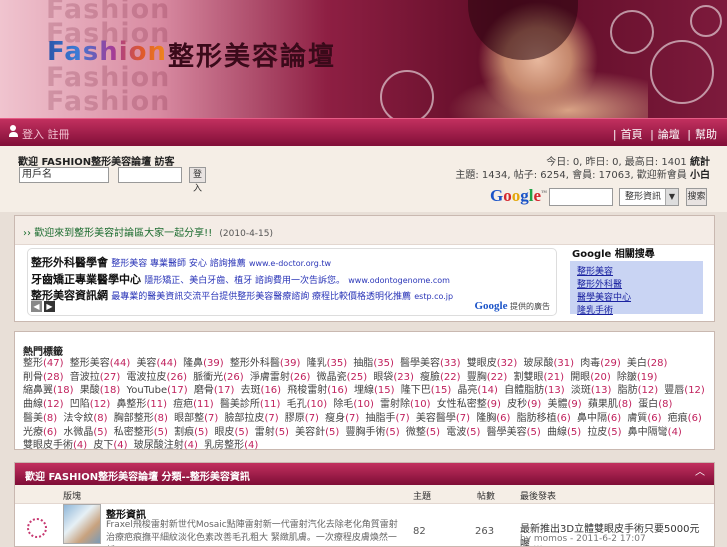  What do you see at coordinates (36, 306) in the screenshot?
I see `ad-prev-icon: ◀` at bounding box center [36, 306].